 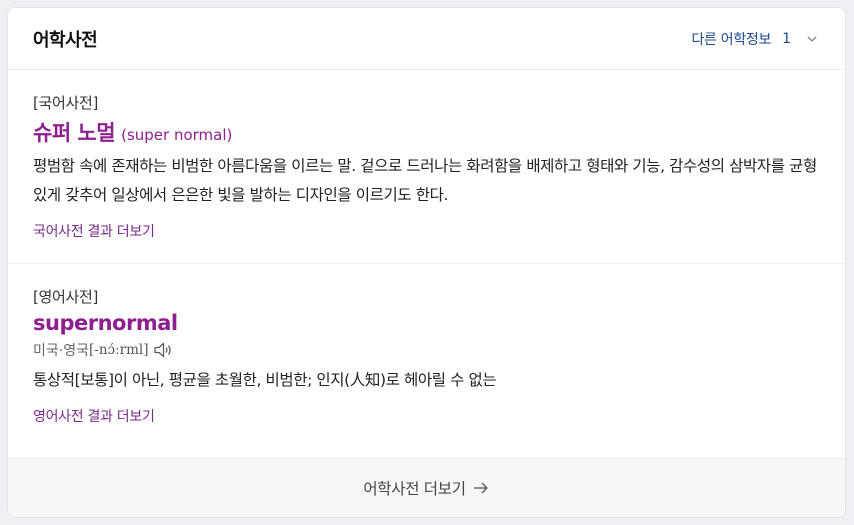 I want to click on korean-dictionary-more-link: 국어사전 결과 더보기, so click(x=94, y=231).